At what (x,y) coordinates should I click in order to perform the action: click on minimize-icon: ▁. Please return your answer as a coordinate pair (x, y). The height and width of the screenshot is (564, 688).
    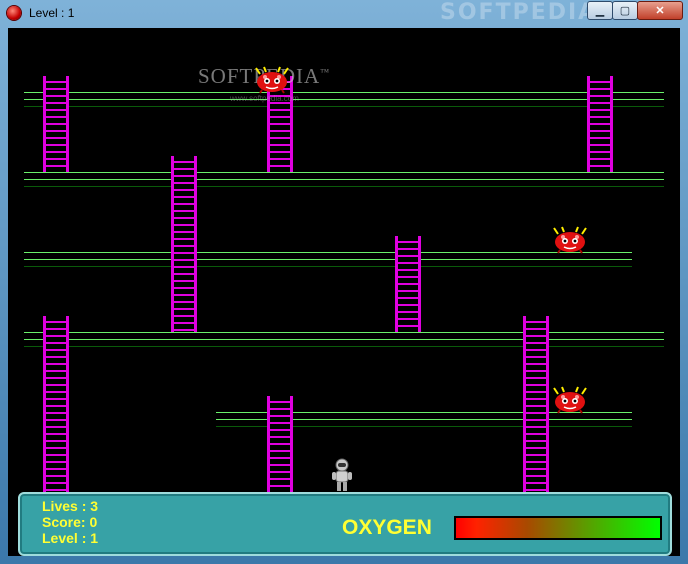
    Looking at the image, I should click on (600, 11).